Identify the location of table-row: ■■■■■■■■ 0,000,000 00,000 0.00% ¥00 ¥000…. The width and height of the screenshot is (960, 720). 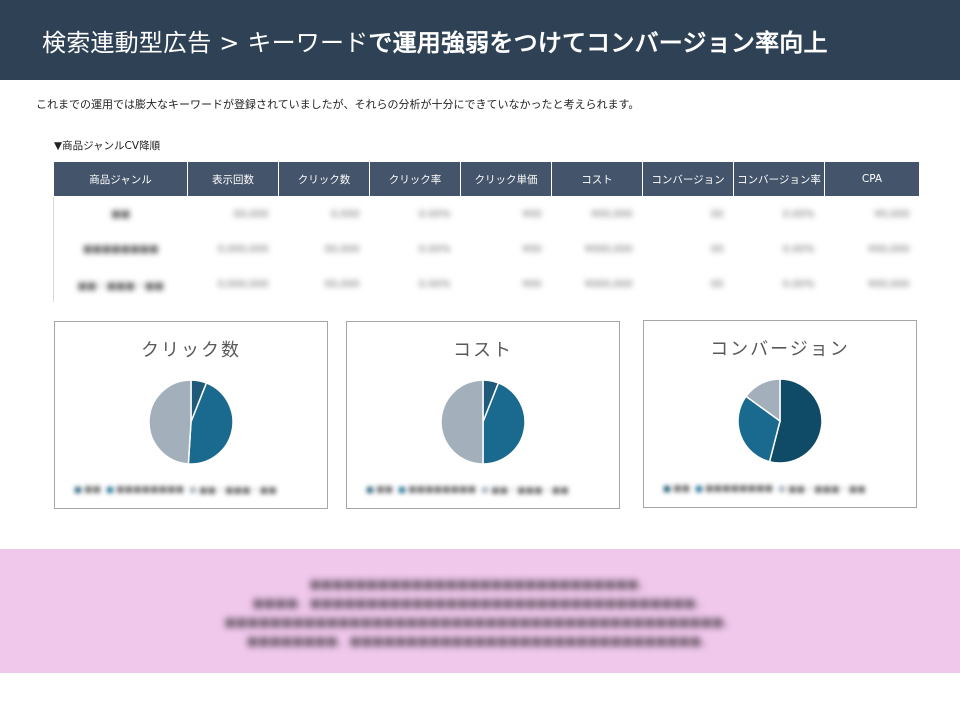
(486, 249).